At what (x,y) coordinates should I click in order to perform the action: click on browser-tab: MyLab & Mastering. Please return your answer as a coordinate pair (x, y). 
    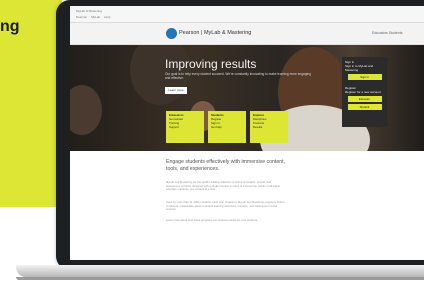
    Looking at the image, I should click on (89, 11).